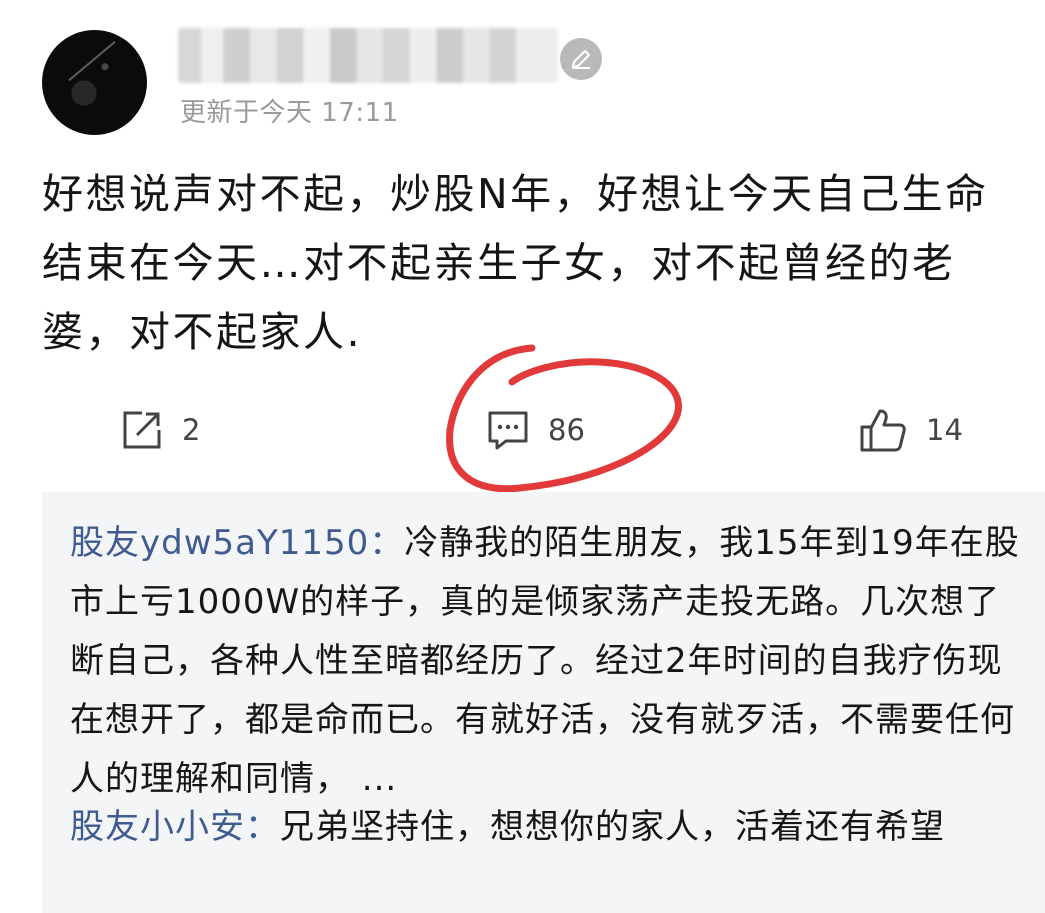  I want to click on share-button: 2, so click(160, 430).